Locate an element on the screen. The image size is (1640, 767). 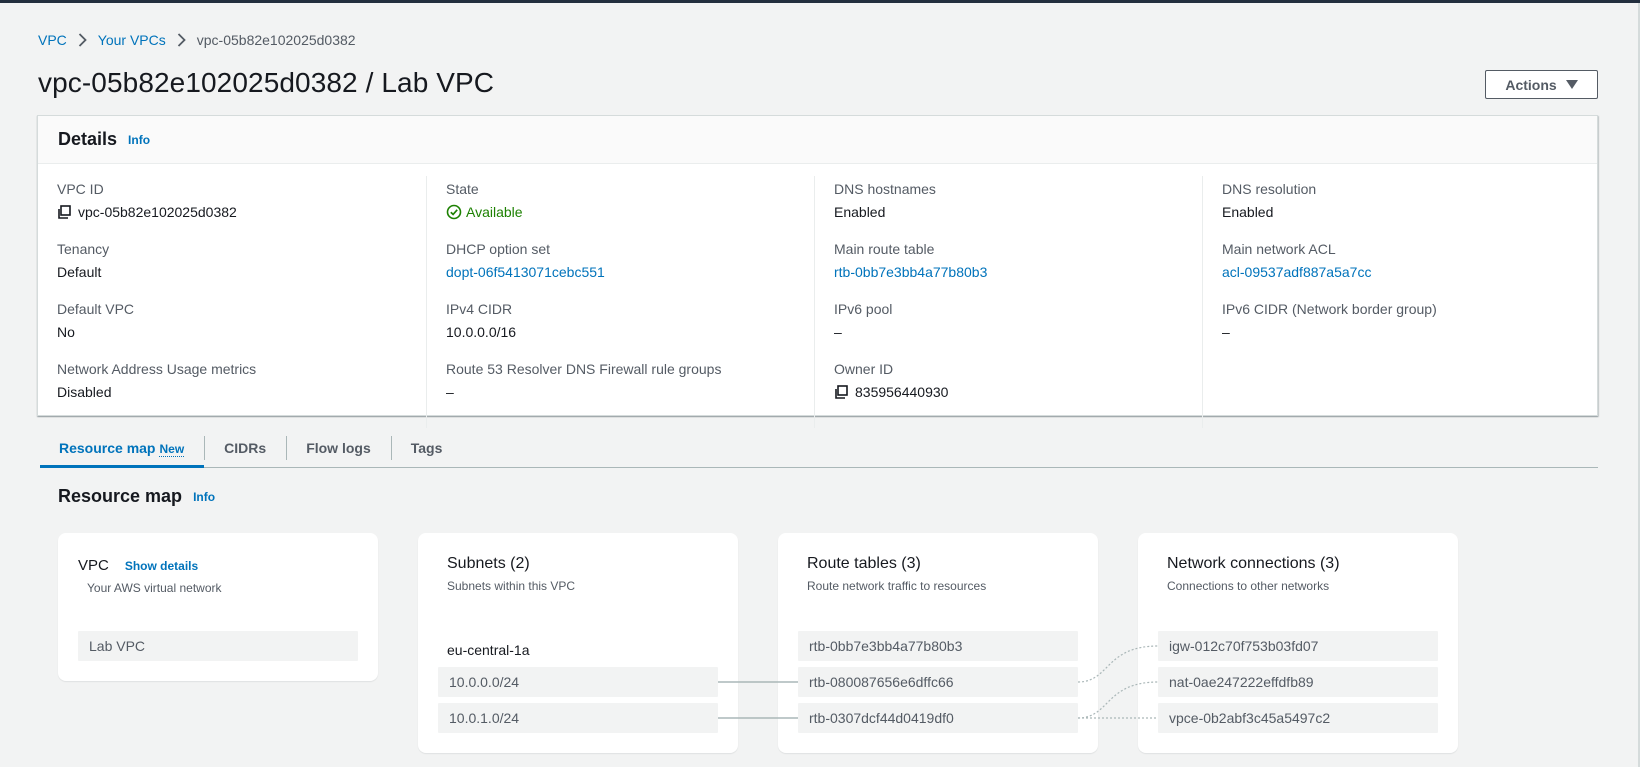
actions-label: Actions is located at coordinates (1531, 84).